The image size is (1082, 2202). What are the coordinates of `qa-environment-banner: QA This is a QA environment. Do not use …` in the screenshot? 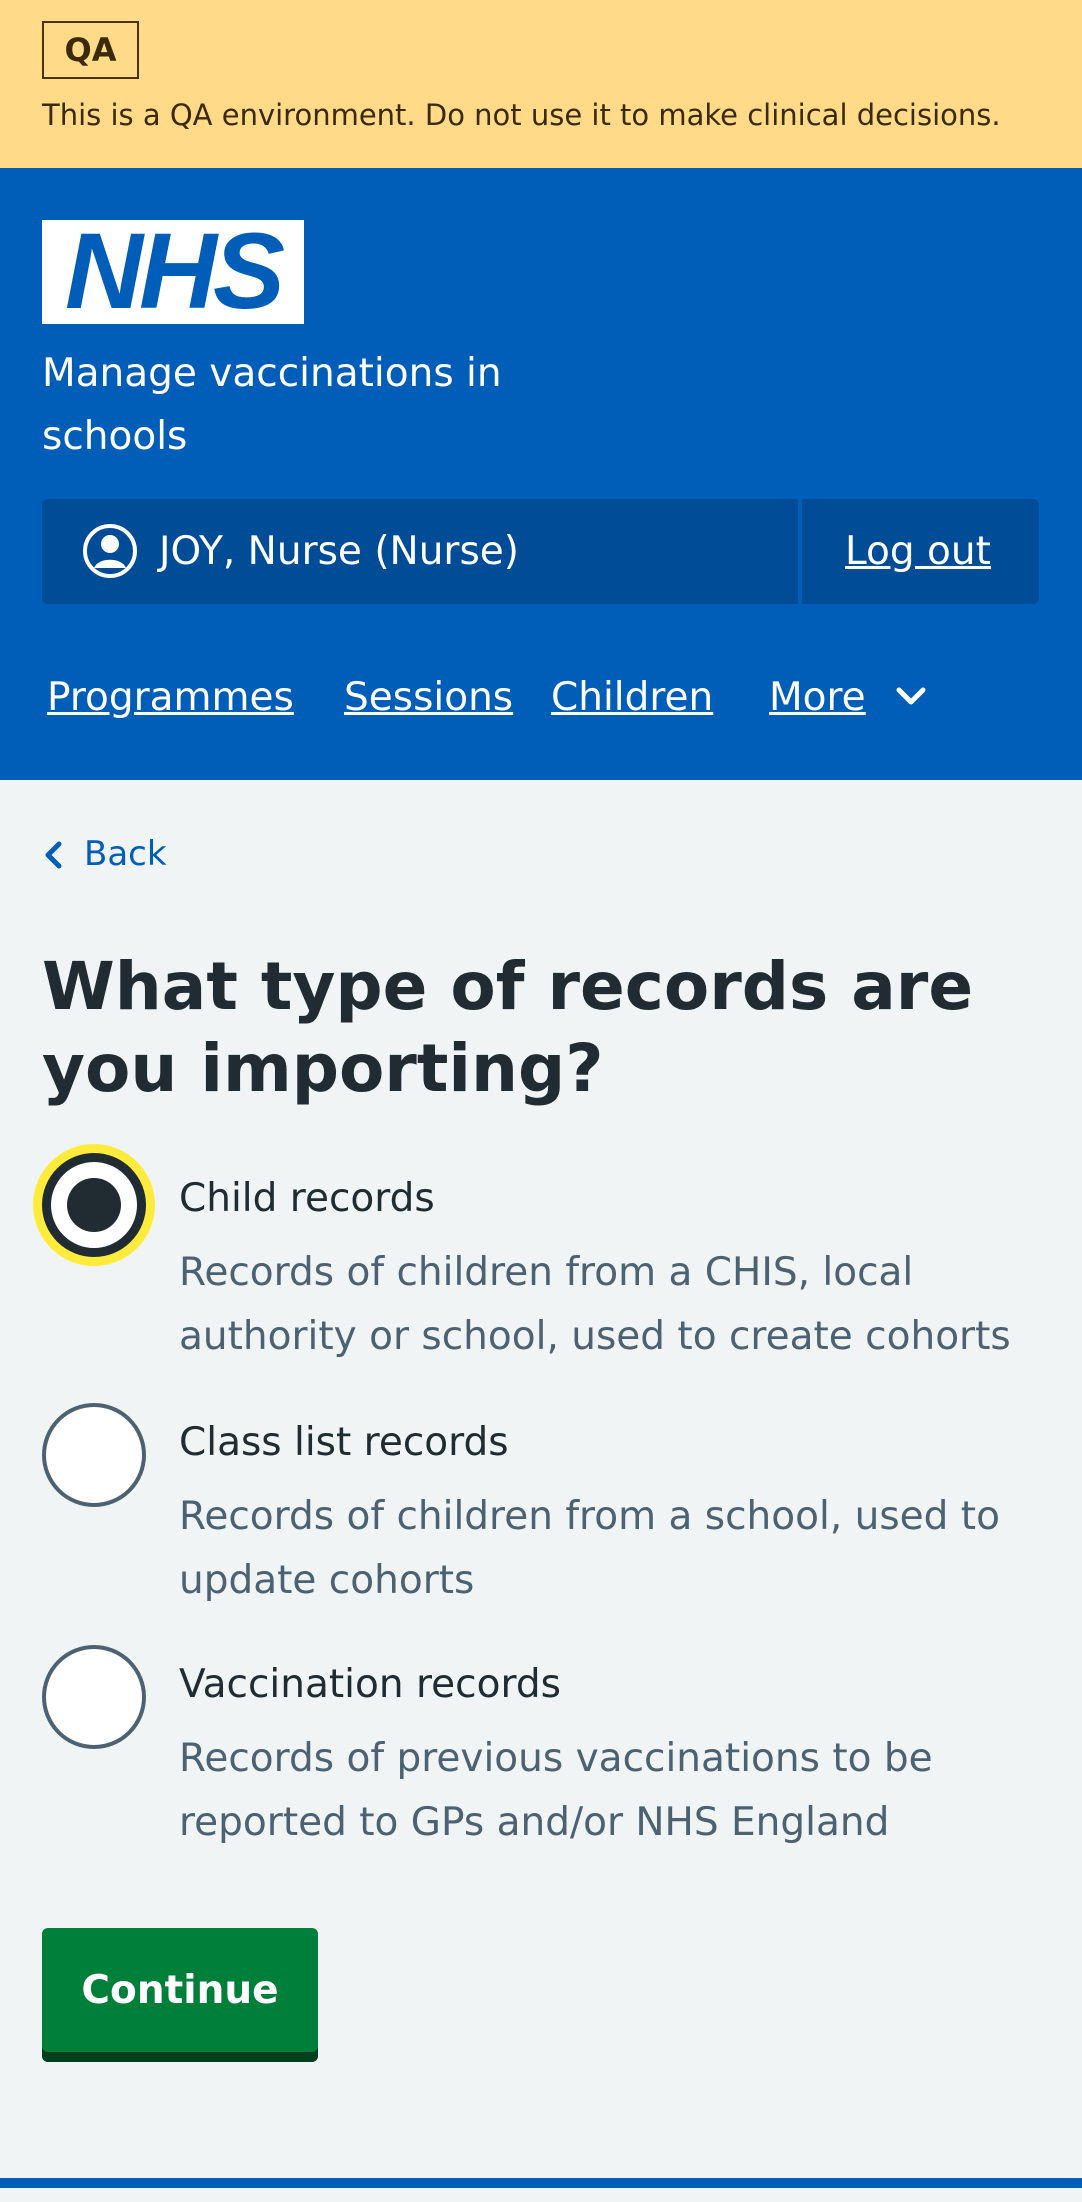 It's located at (541, 84).